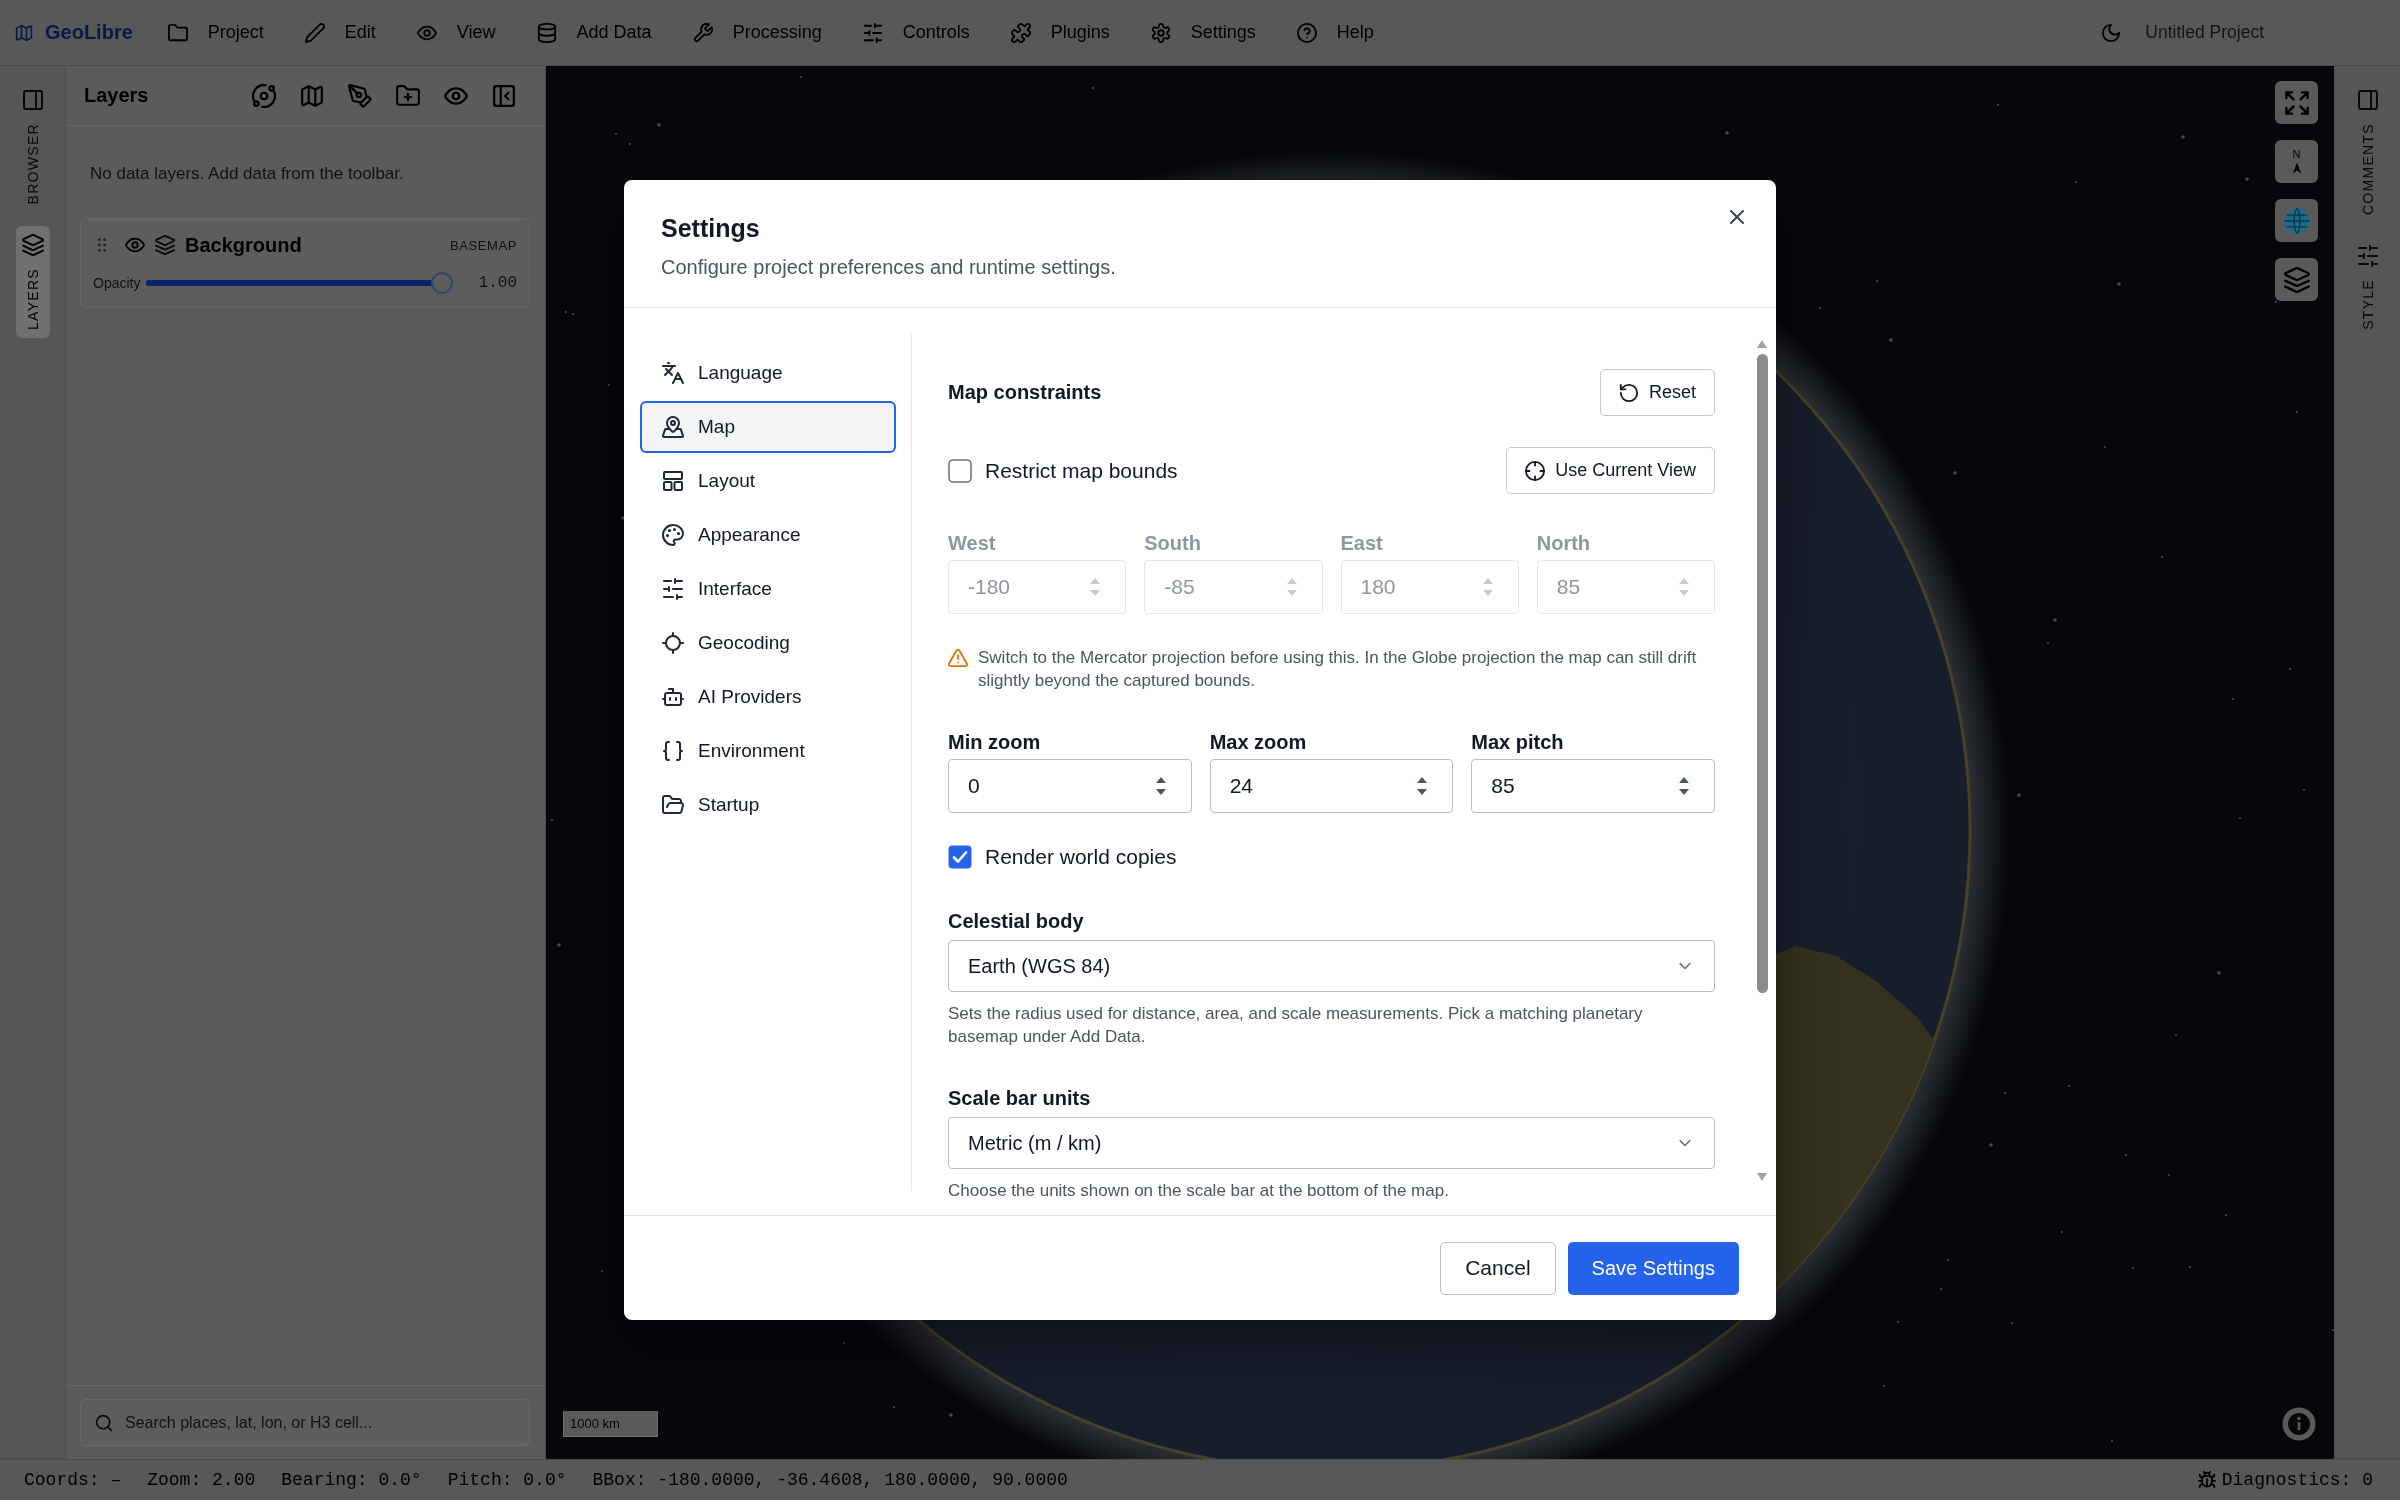 This screenshot has height=1500, width=2400. Describe the element at coordinates (768, 373) in the screenshot. I see `settings-nav-item: Language` at that location.